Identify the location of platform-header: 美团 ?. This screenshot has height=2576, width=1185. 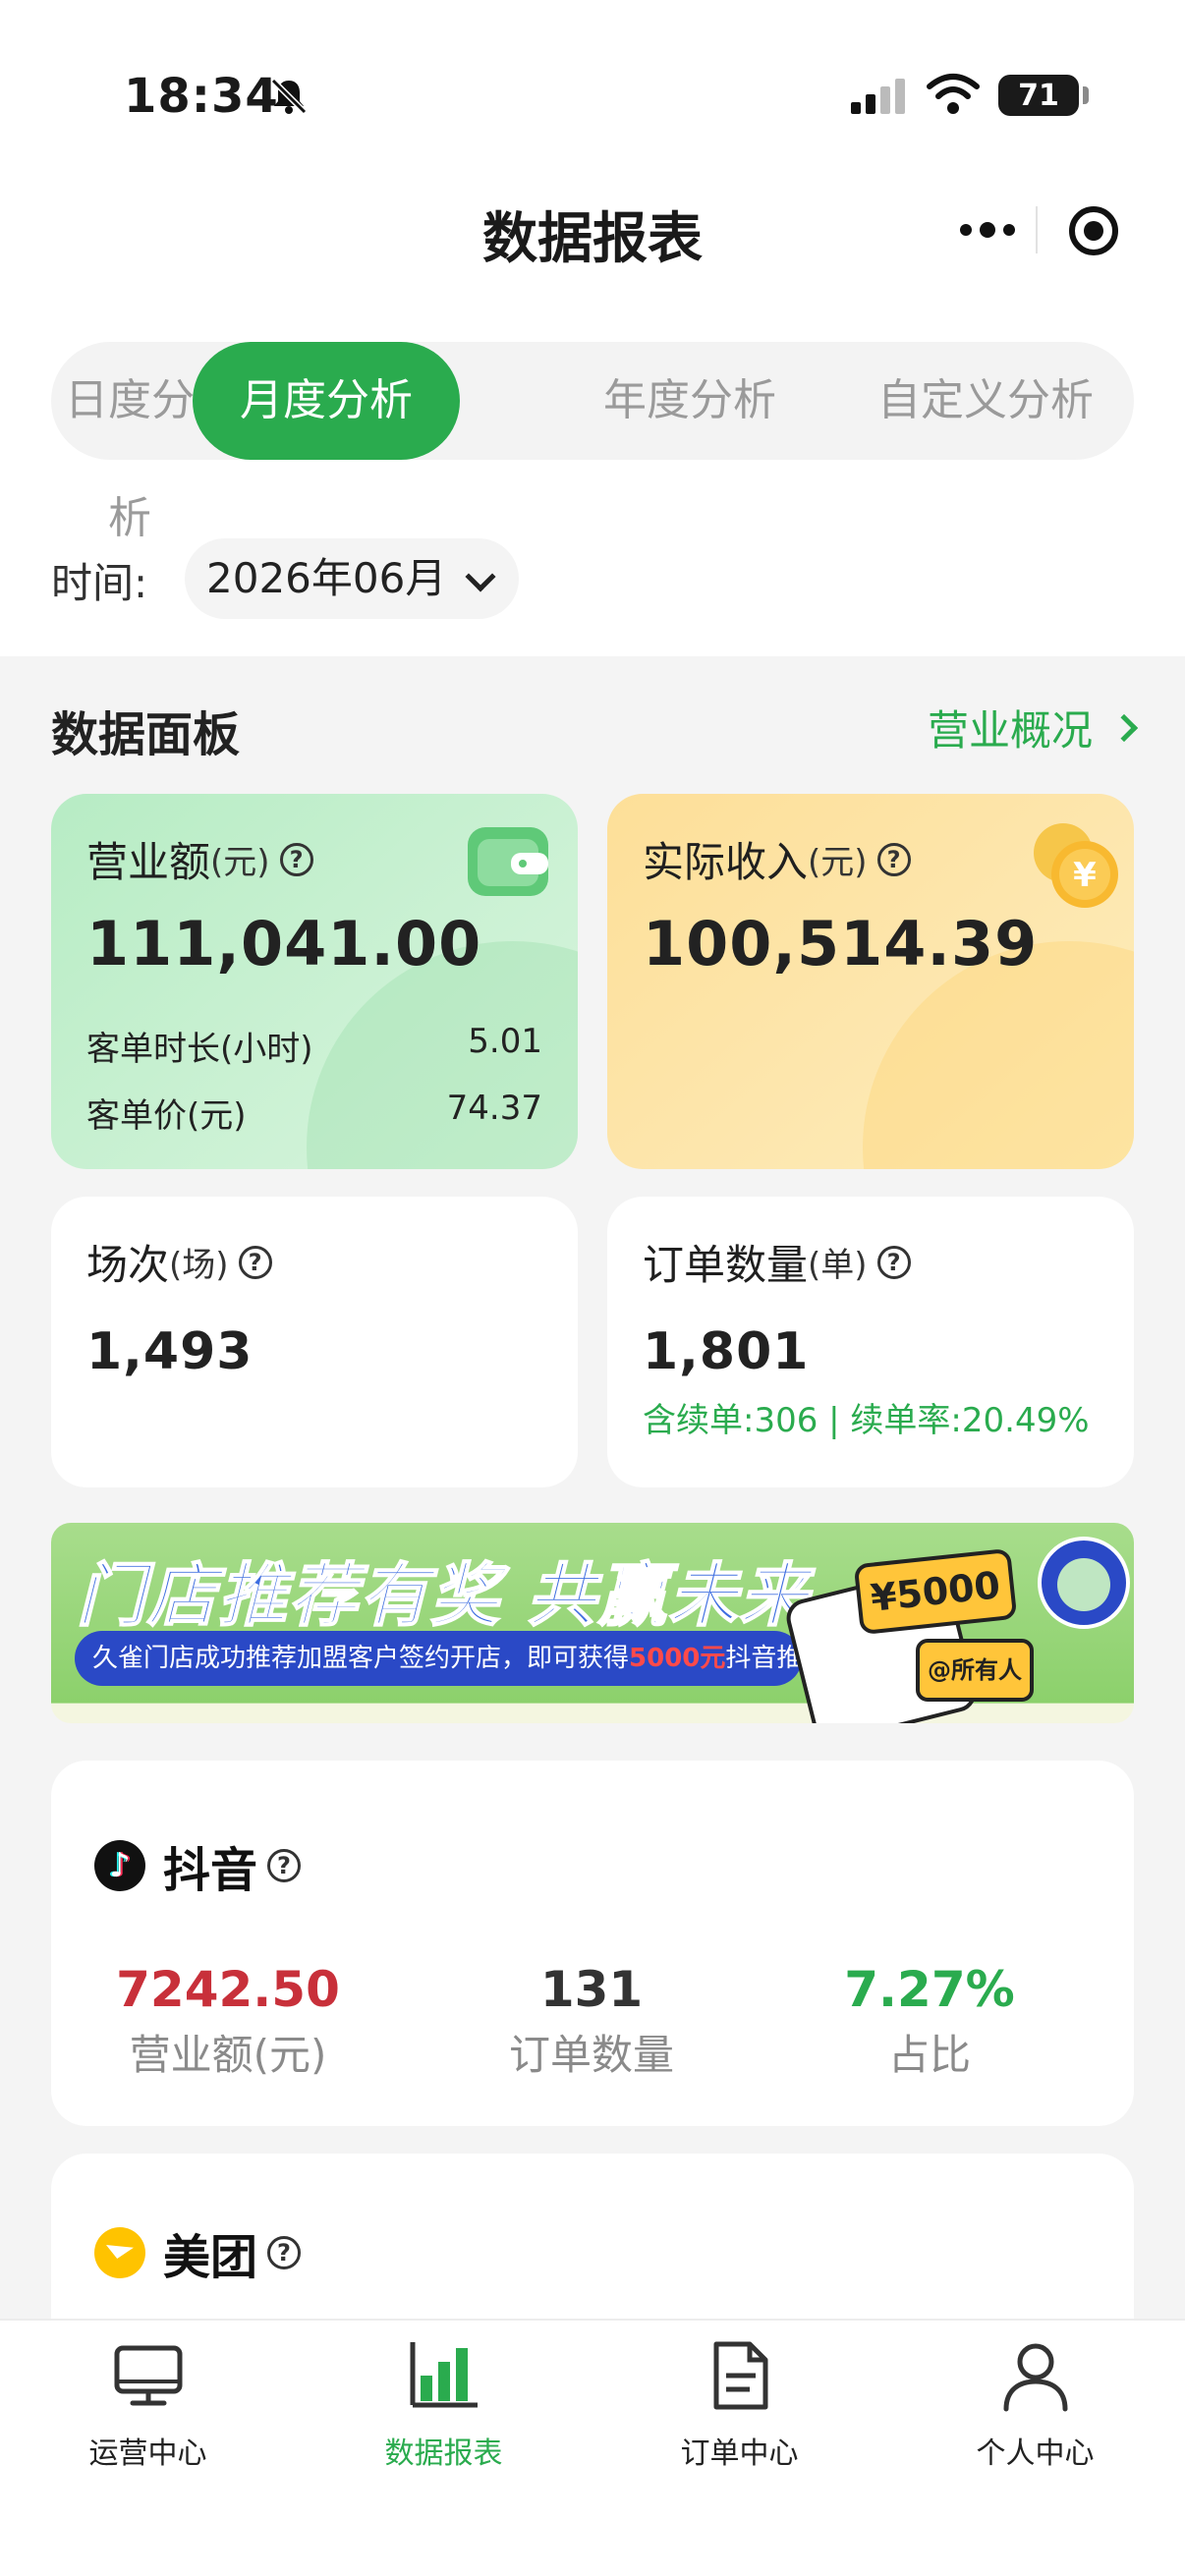
(198, 2252).